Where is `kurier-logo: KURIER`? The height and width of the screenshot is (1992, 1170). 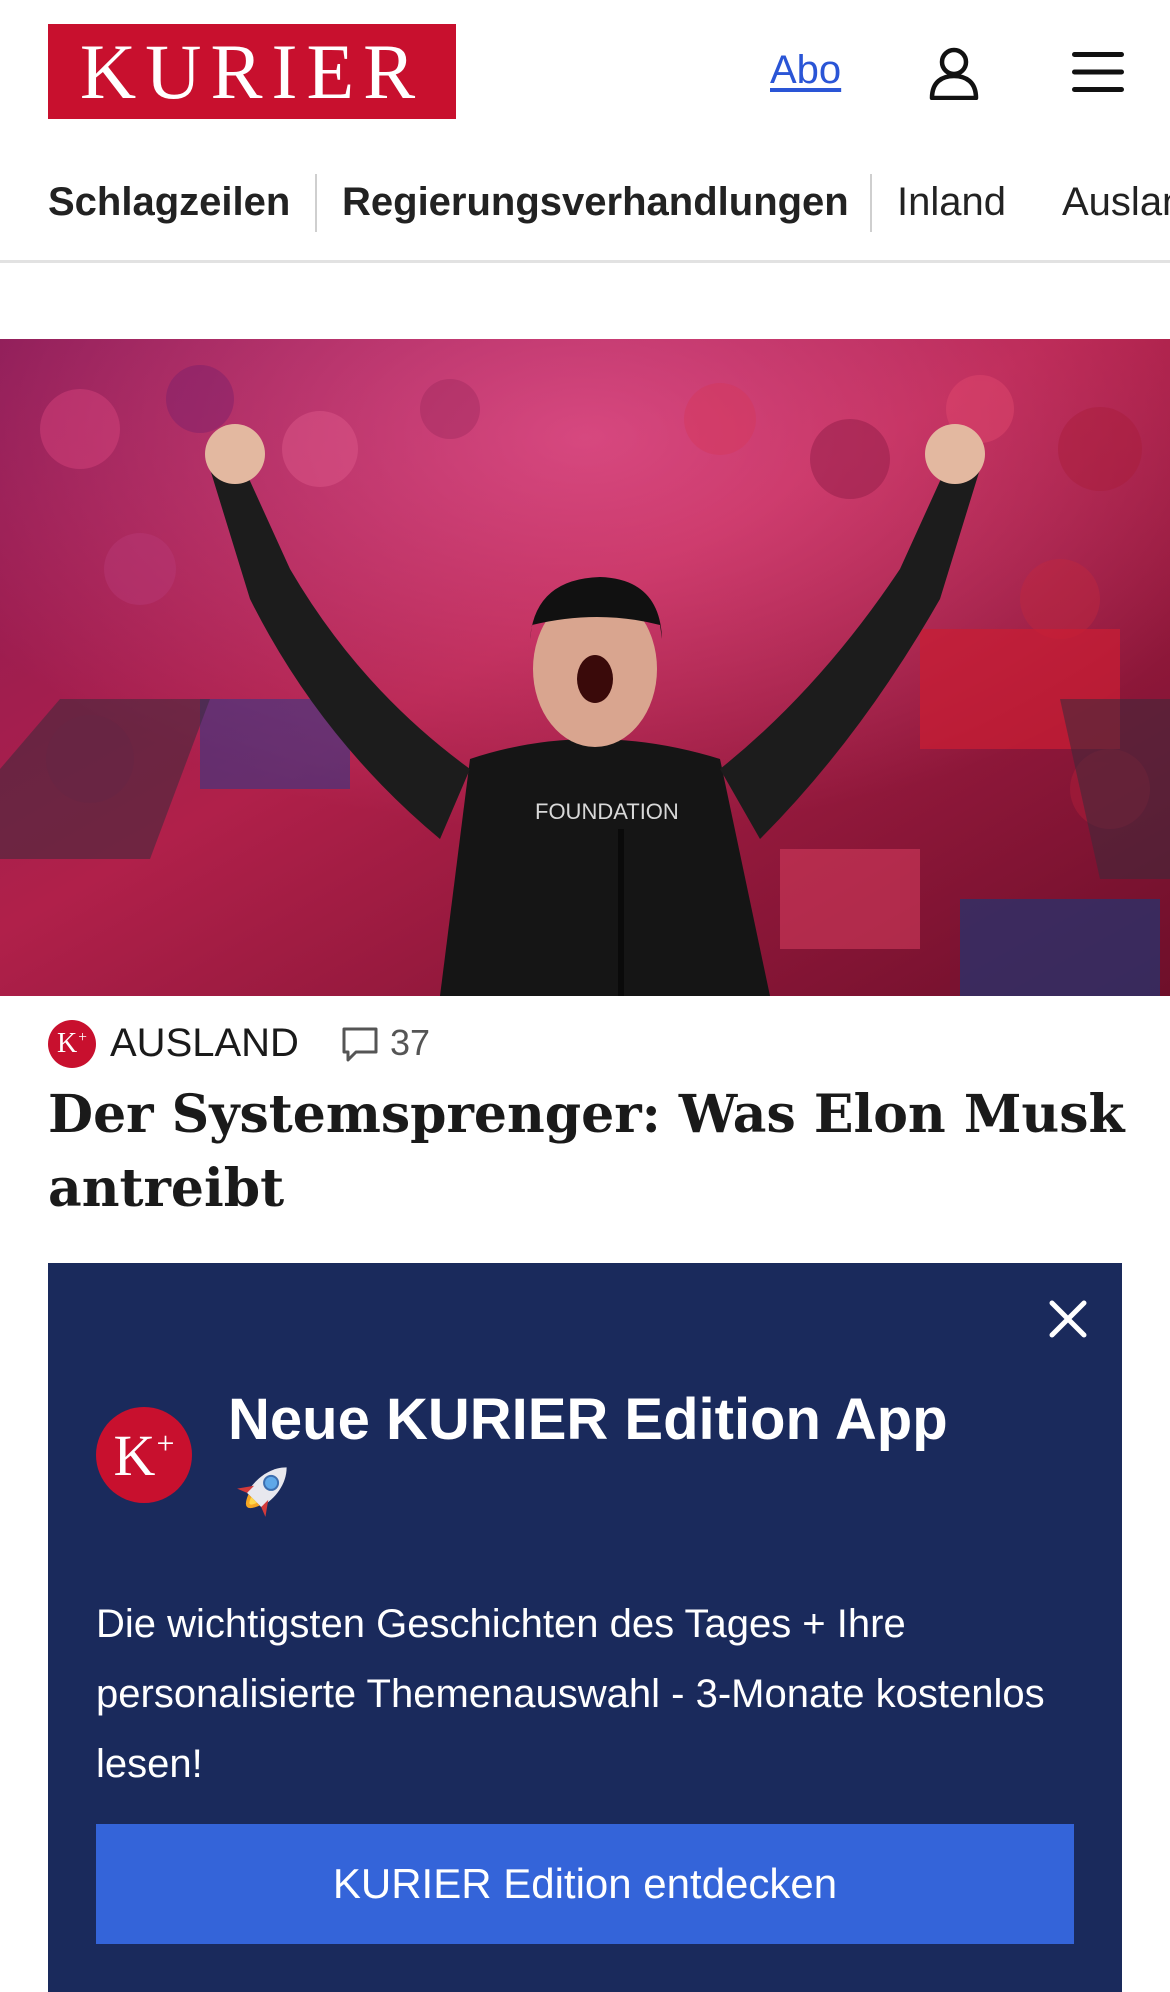
kurier-logo: KURIER is located at coordinates (252, 71).